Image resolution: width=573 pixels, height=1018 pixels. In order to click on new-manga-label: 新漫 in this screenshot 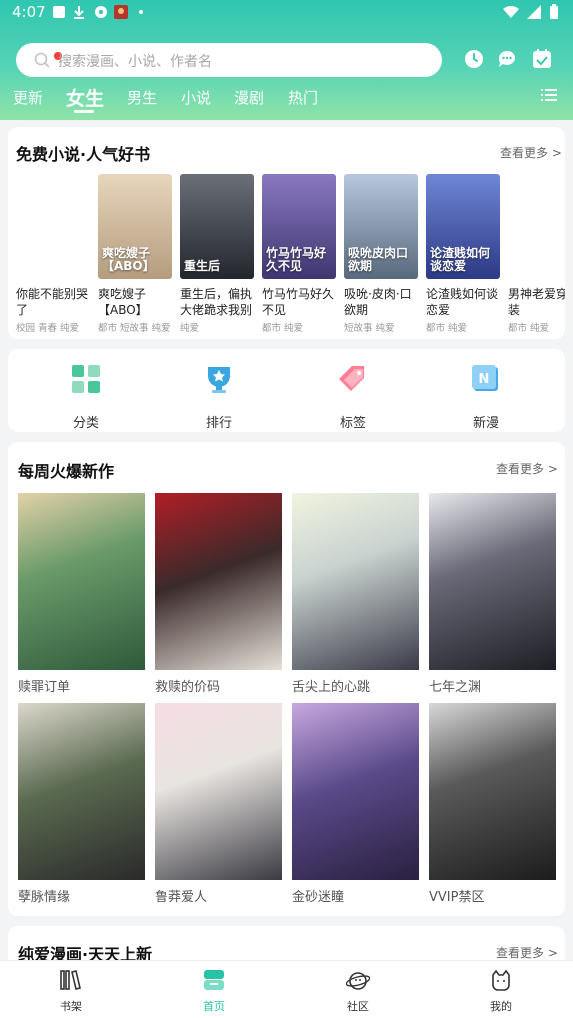, I will do `click(485, 423)`.